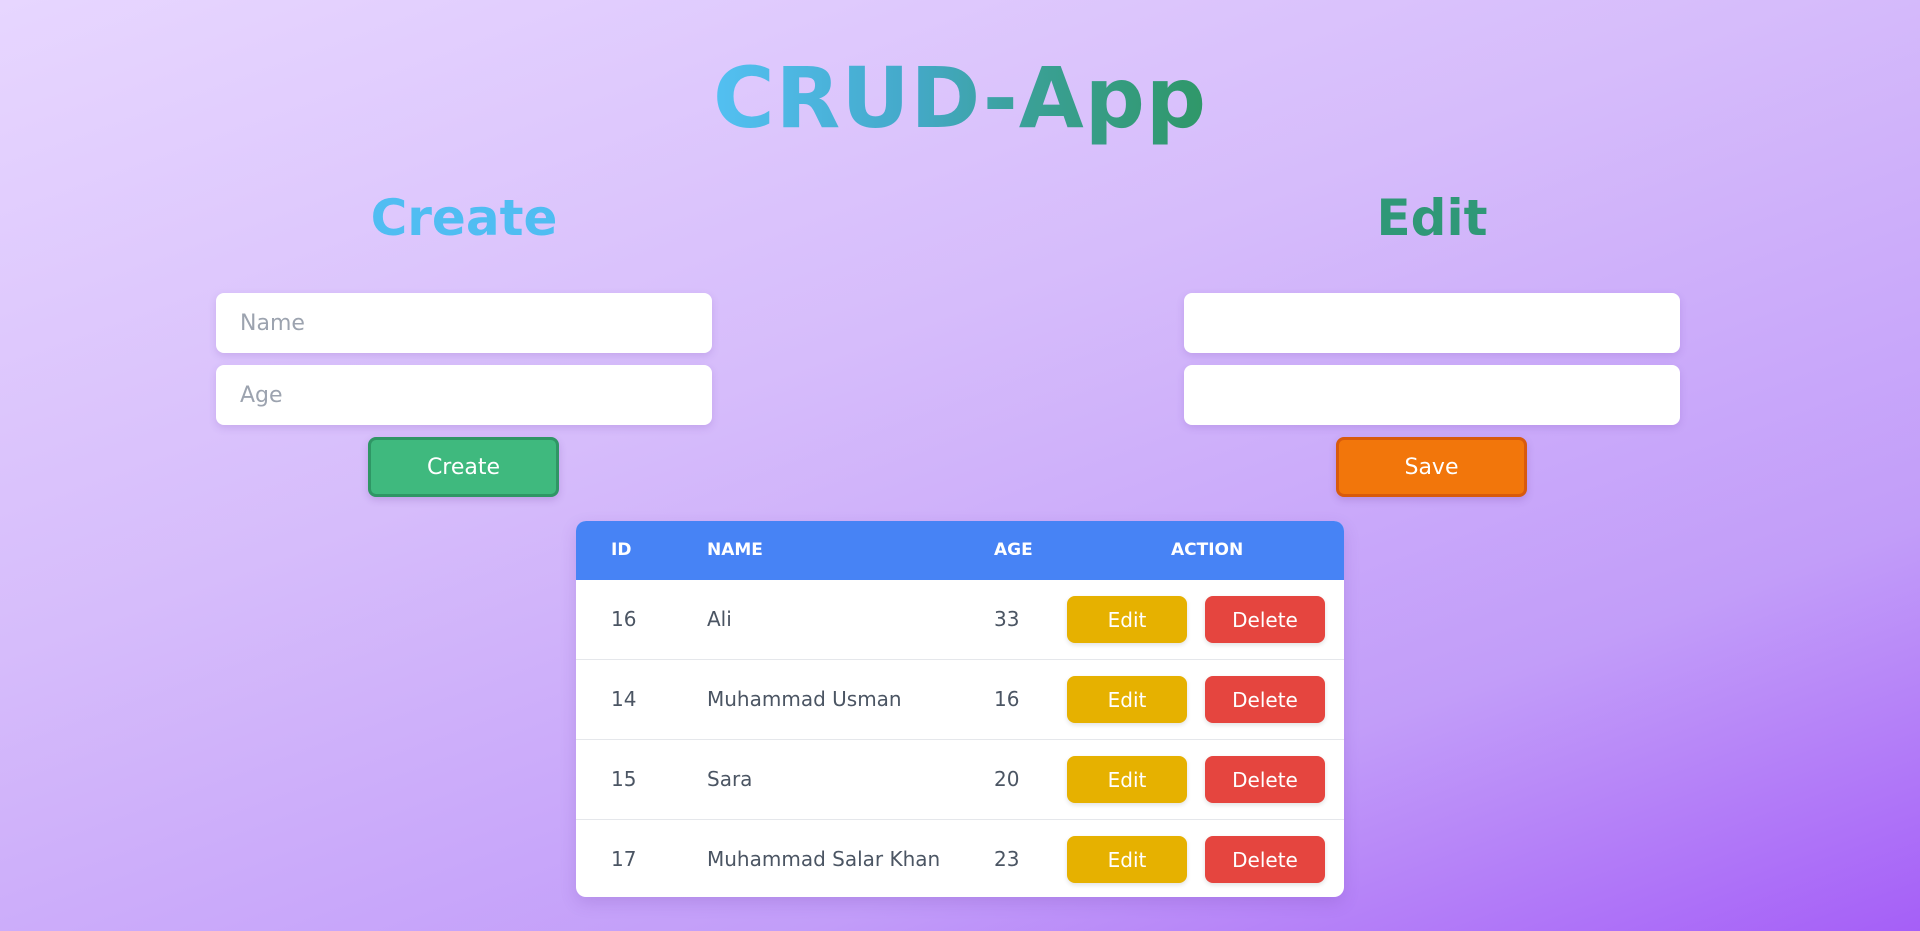 The image size is (1920, 931). I want to click on table-header: ID NAME AGE ACTION, so click(960, 550).